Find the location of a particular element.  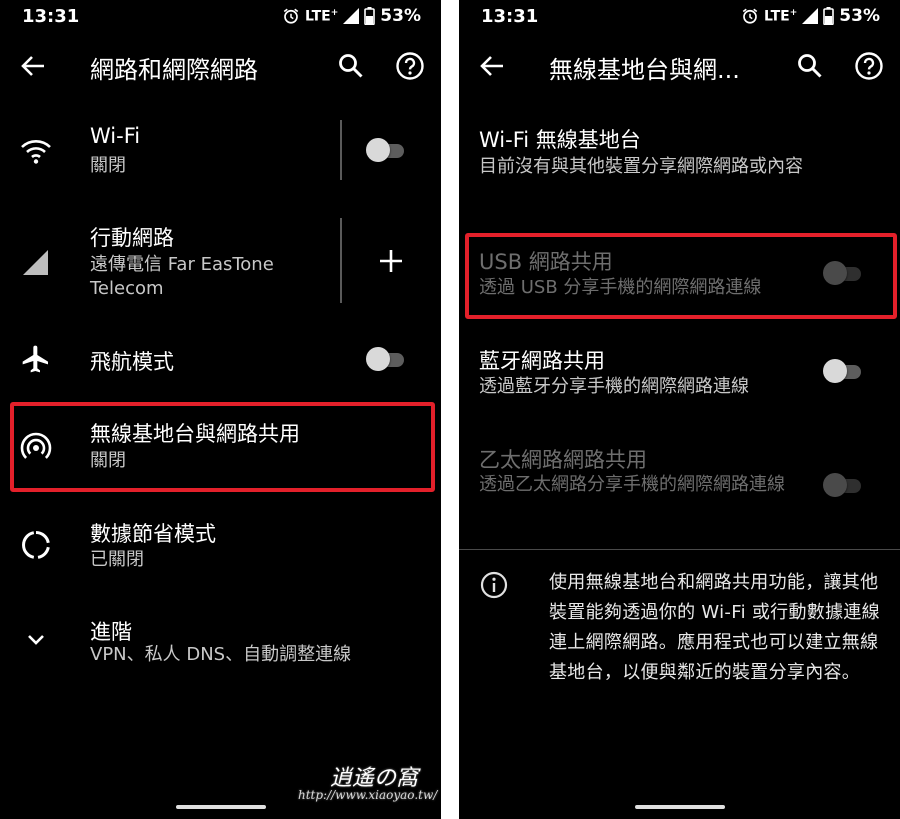

wifi-icon is located at coordinates (36, 152).